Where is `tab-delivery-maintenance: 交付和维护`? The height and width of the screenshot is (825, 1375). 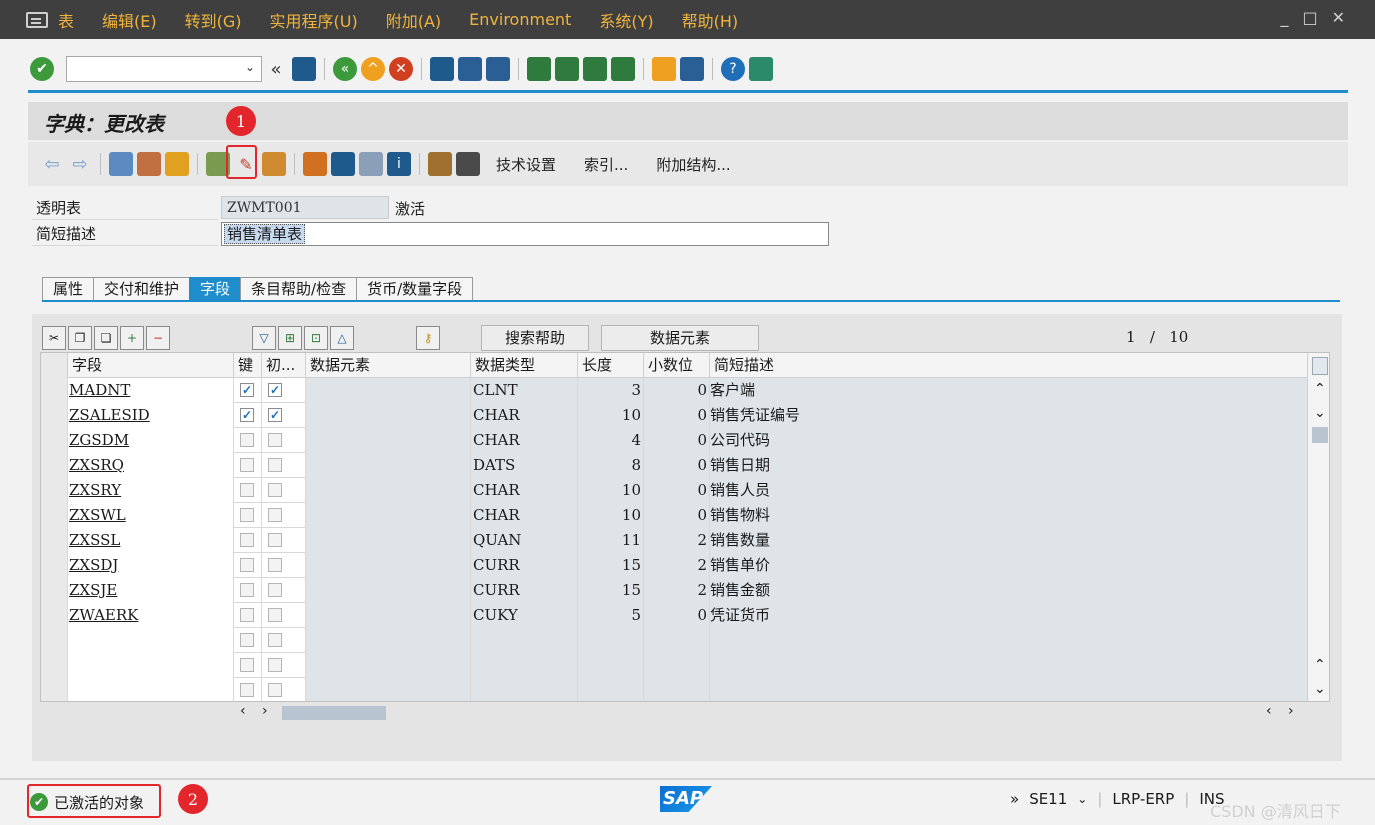
tab-delivery-maintenance: 交付和维护 is located at coordinates (142, 289).